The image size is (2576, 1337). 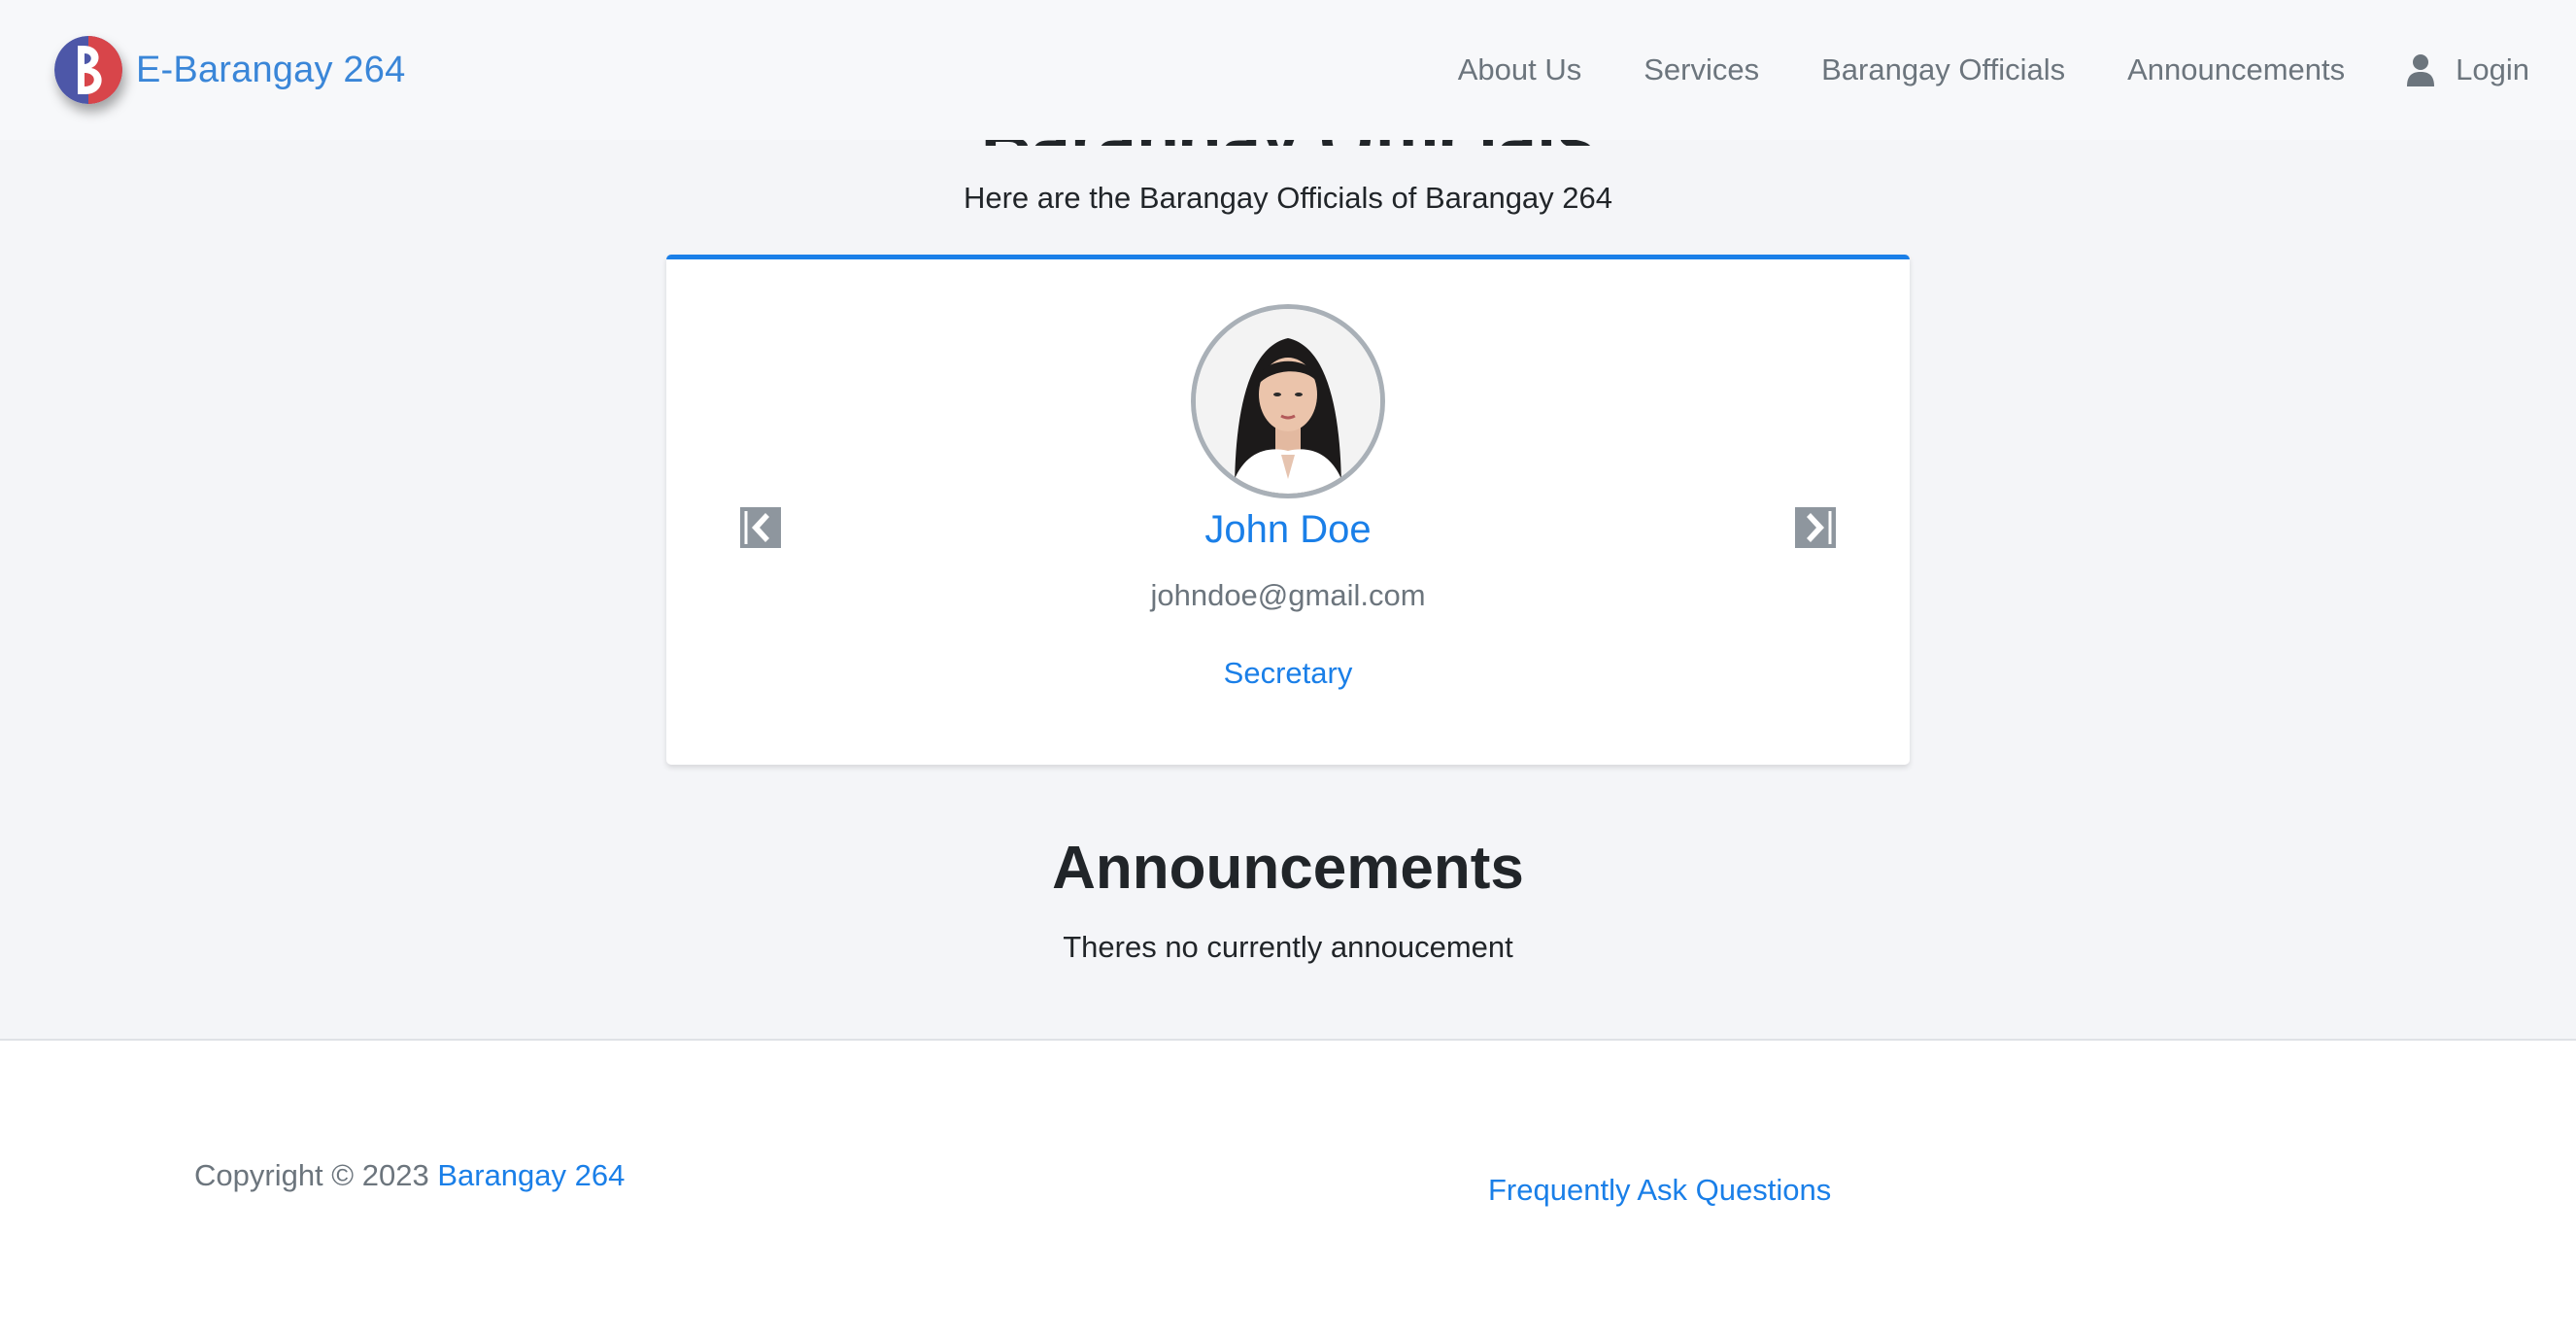 I want to click on copyright-link: Barangay 264, so click(x=531, y=1175).